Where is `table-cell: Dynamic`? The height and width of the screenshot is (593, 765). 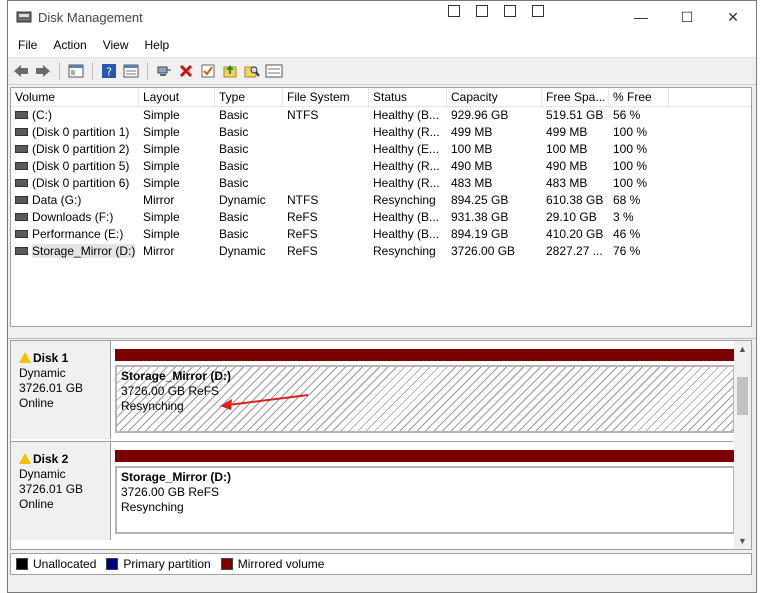
table-cell: Dynamic is located at coordinates (242, 200).